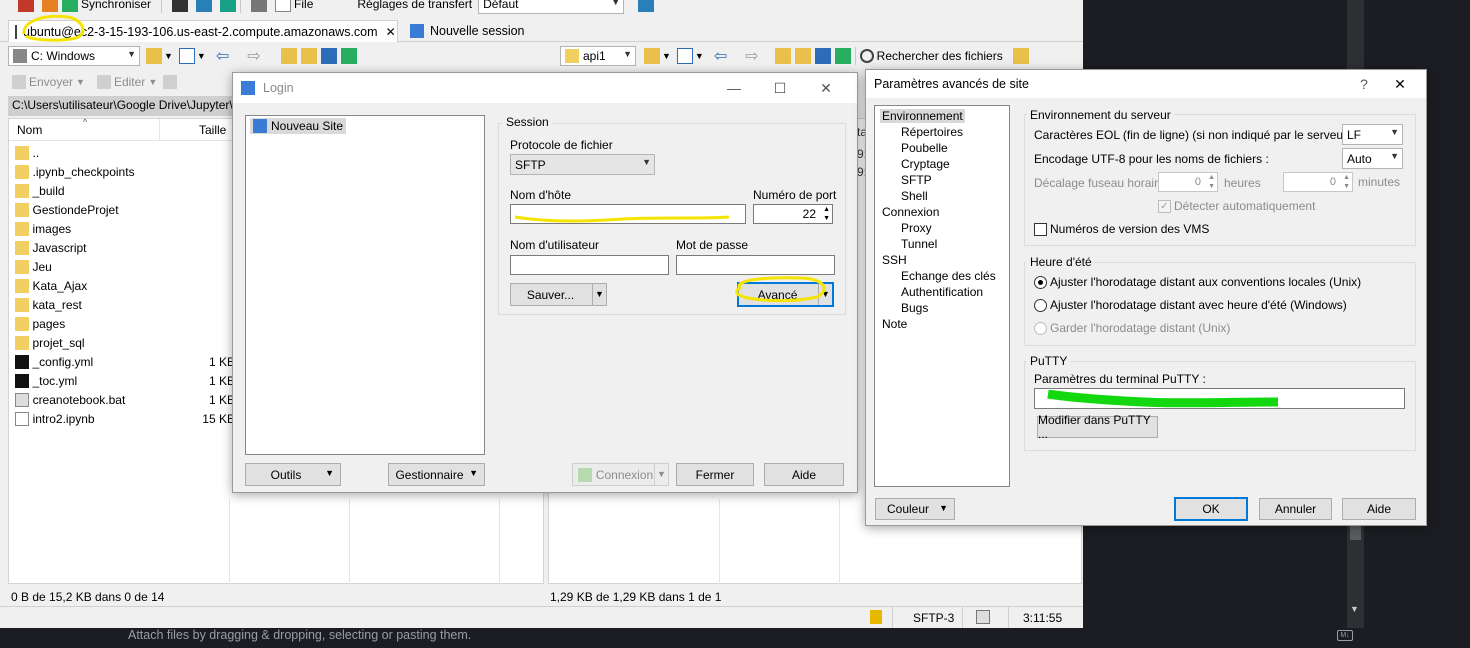 Image resolution: width=1470 pixels, height=648 pixels. I want to click on search-files-button: Rechercher des fichiers, so click(931, 56).